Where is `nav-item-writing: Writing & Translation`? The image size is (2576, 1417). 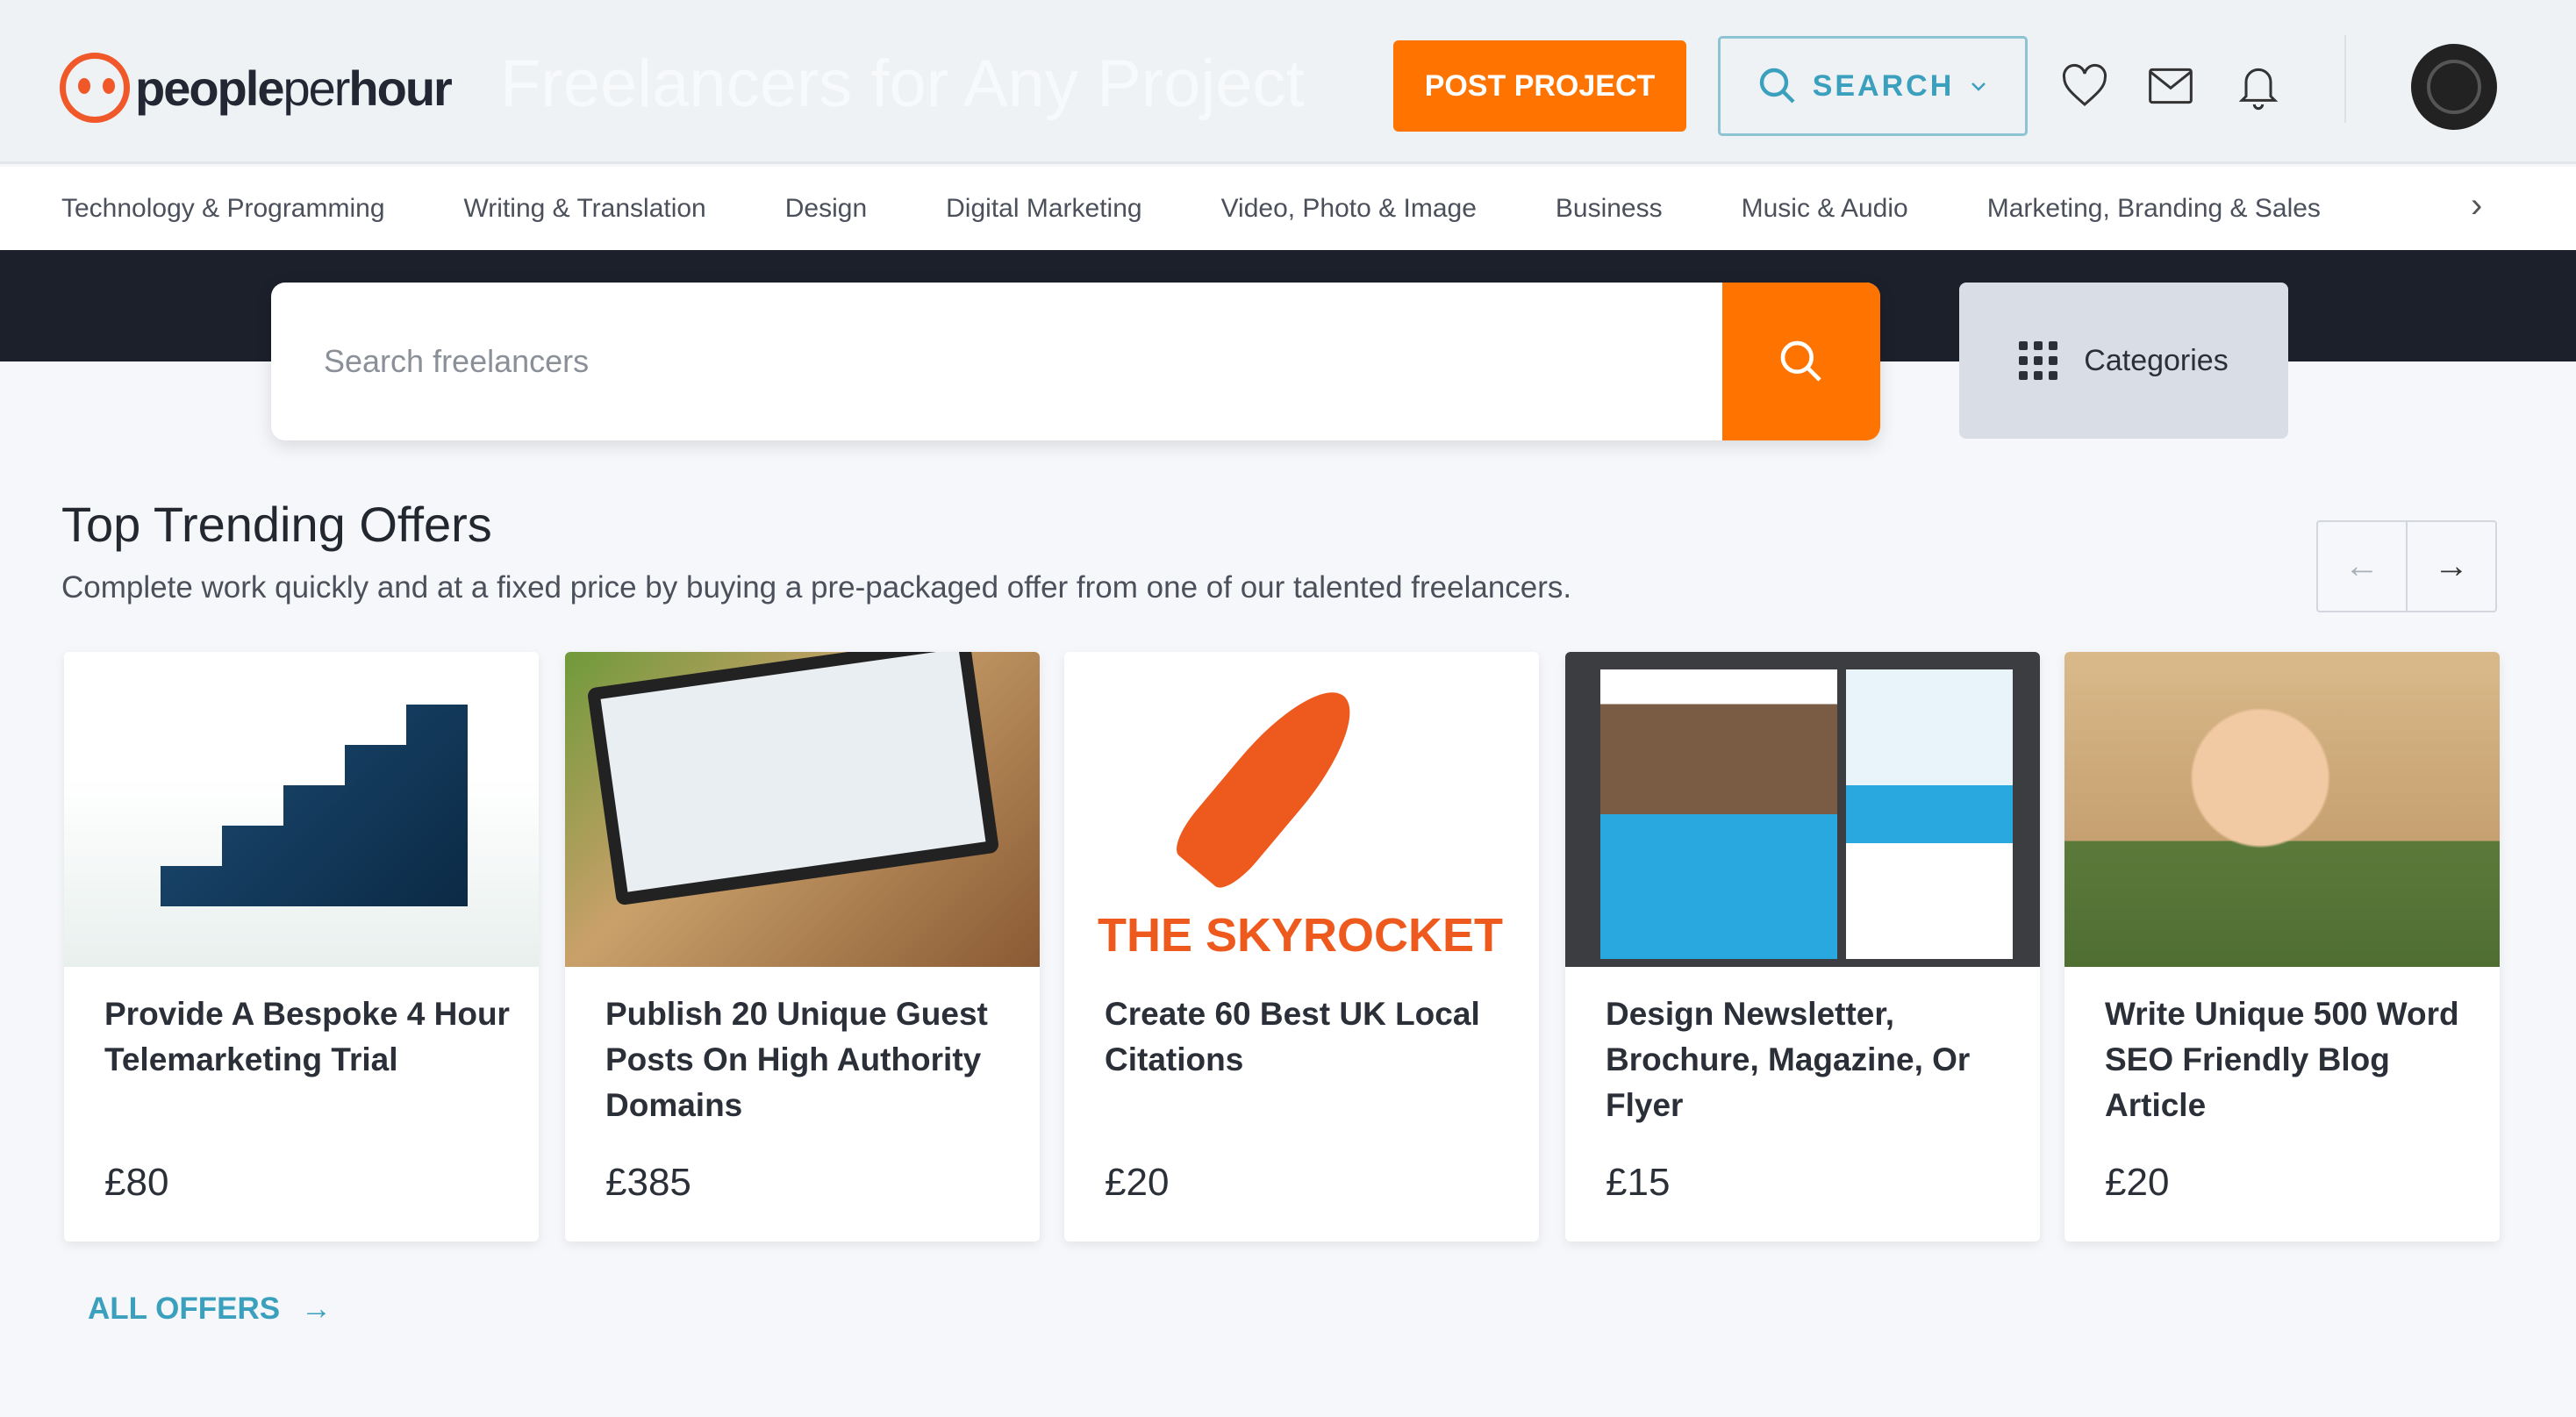
nav-item-writing: Writing & Translation is located at coordinates (585, 209).